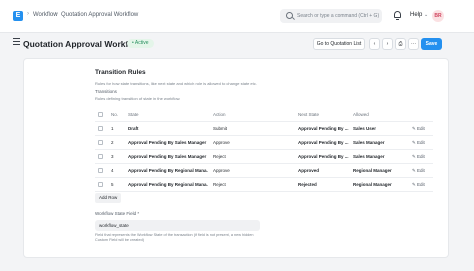 This screenshot has width=474, height=271. What do you see at coordinates (133, 114) in the screenshot?
I see `header-state: State` at bounding box center [133, 114].